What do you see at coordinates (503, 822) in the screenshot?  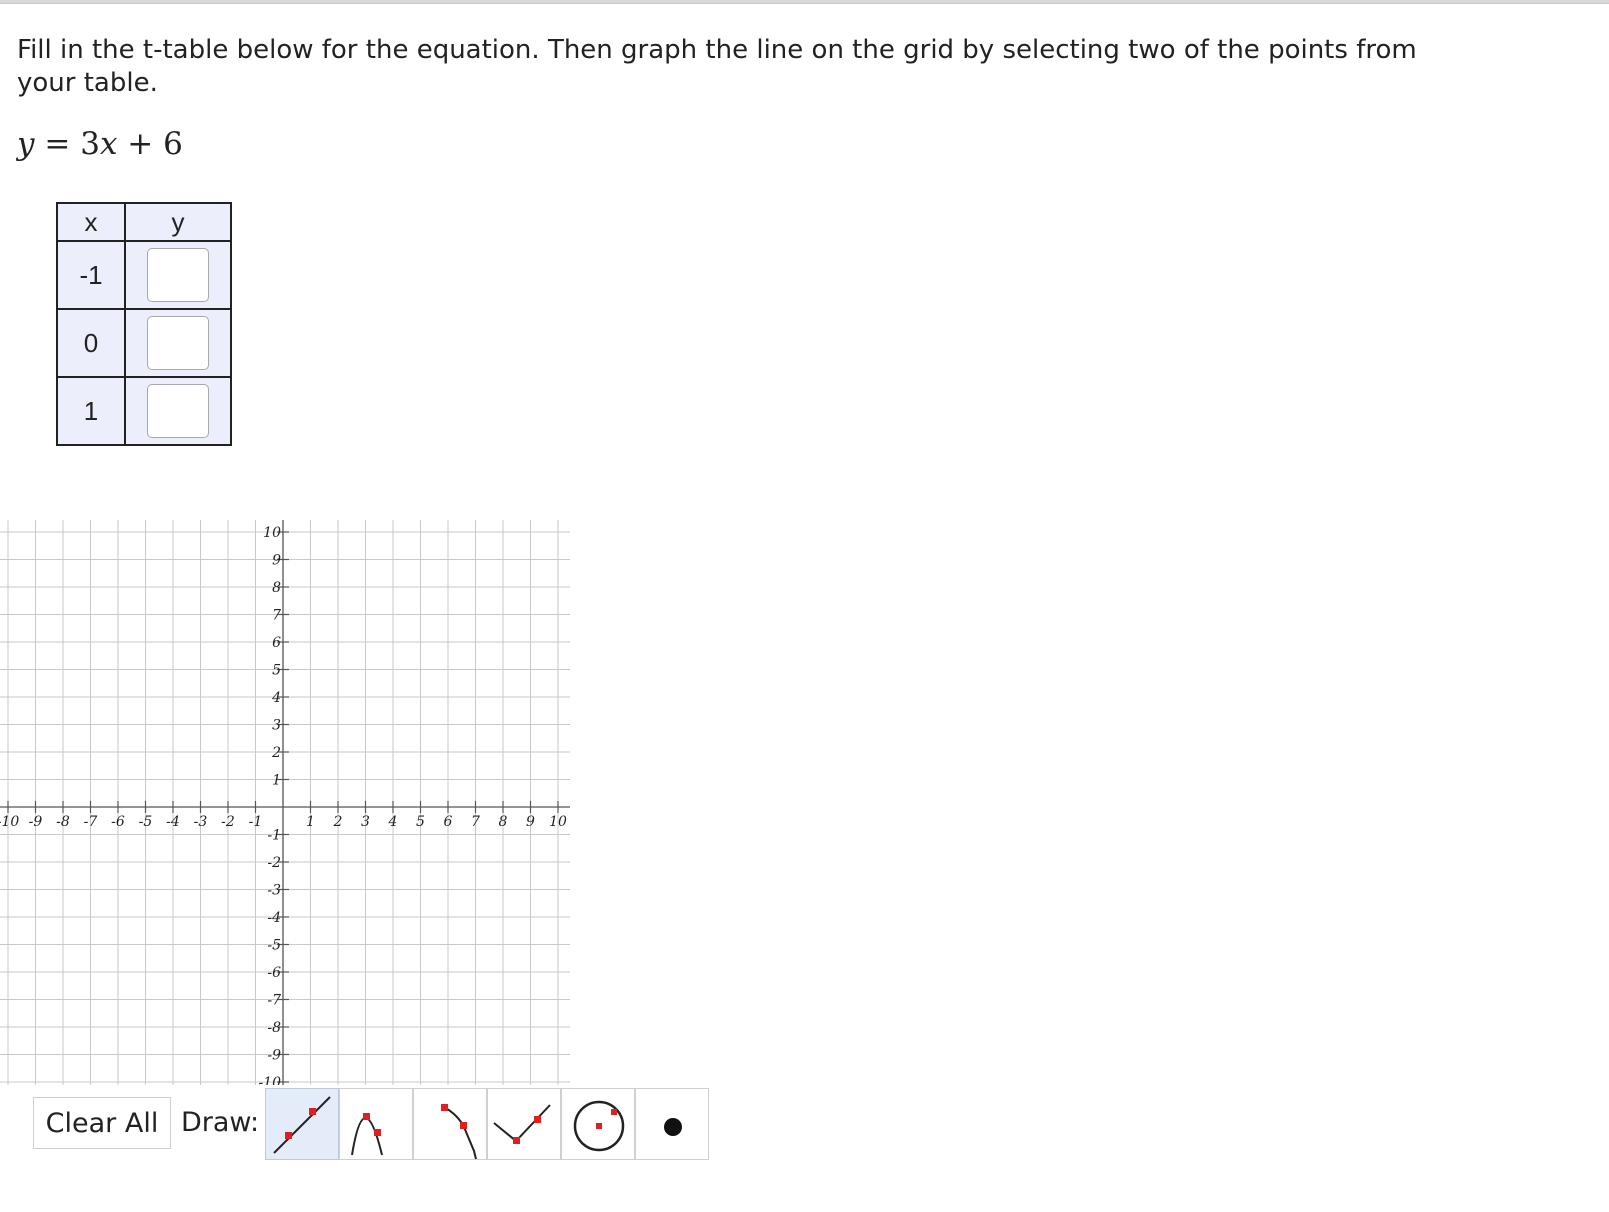 I see `x-tick-label: 8` at bounding box center [503, 822].